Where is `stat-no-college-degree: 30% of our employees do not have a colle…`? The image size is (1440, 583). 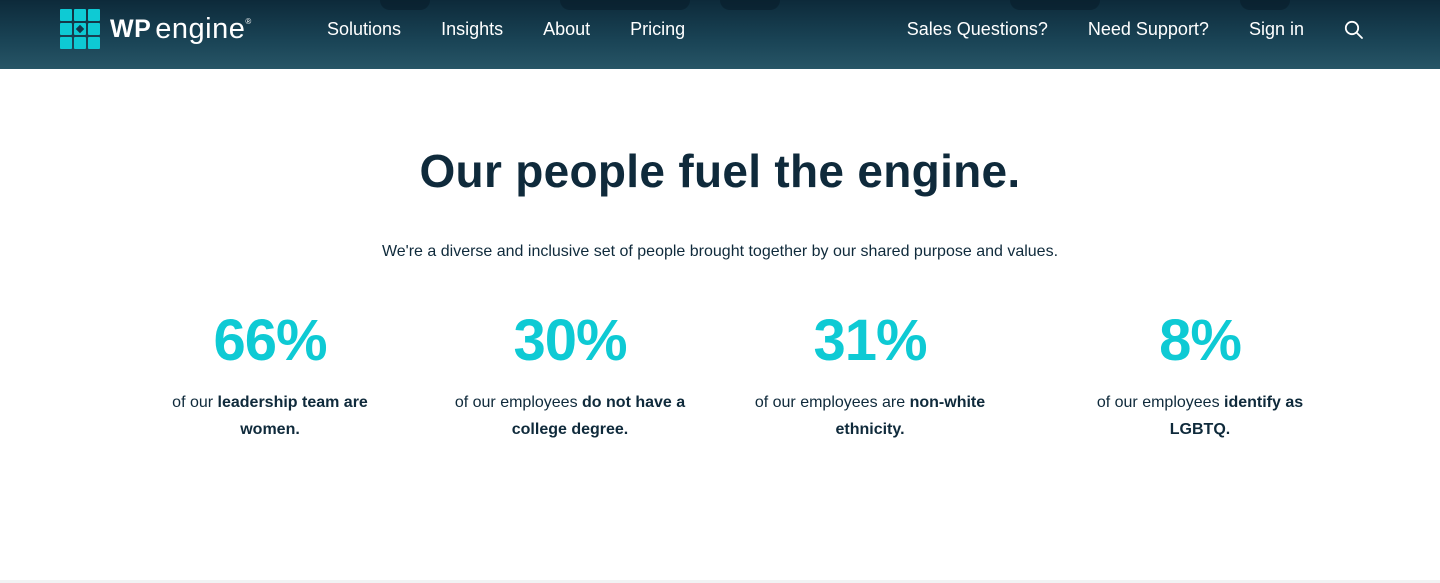
stat-no-college-degree: 30% of our employees do not have a colle… is located at coordinates (570, 374).